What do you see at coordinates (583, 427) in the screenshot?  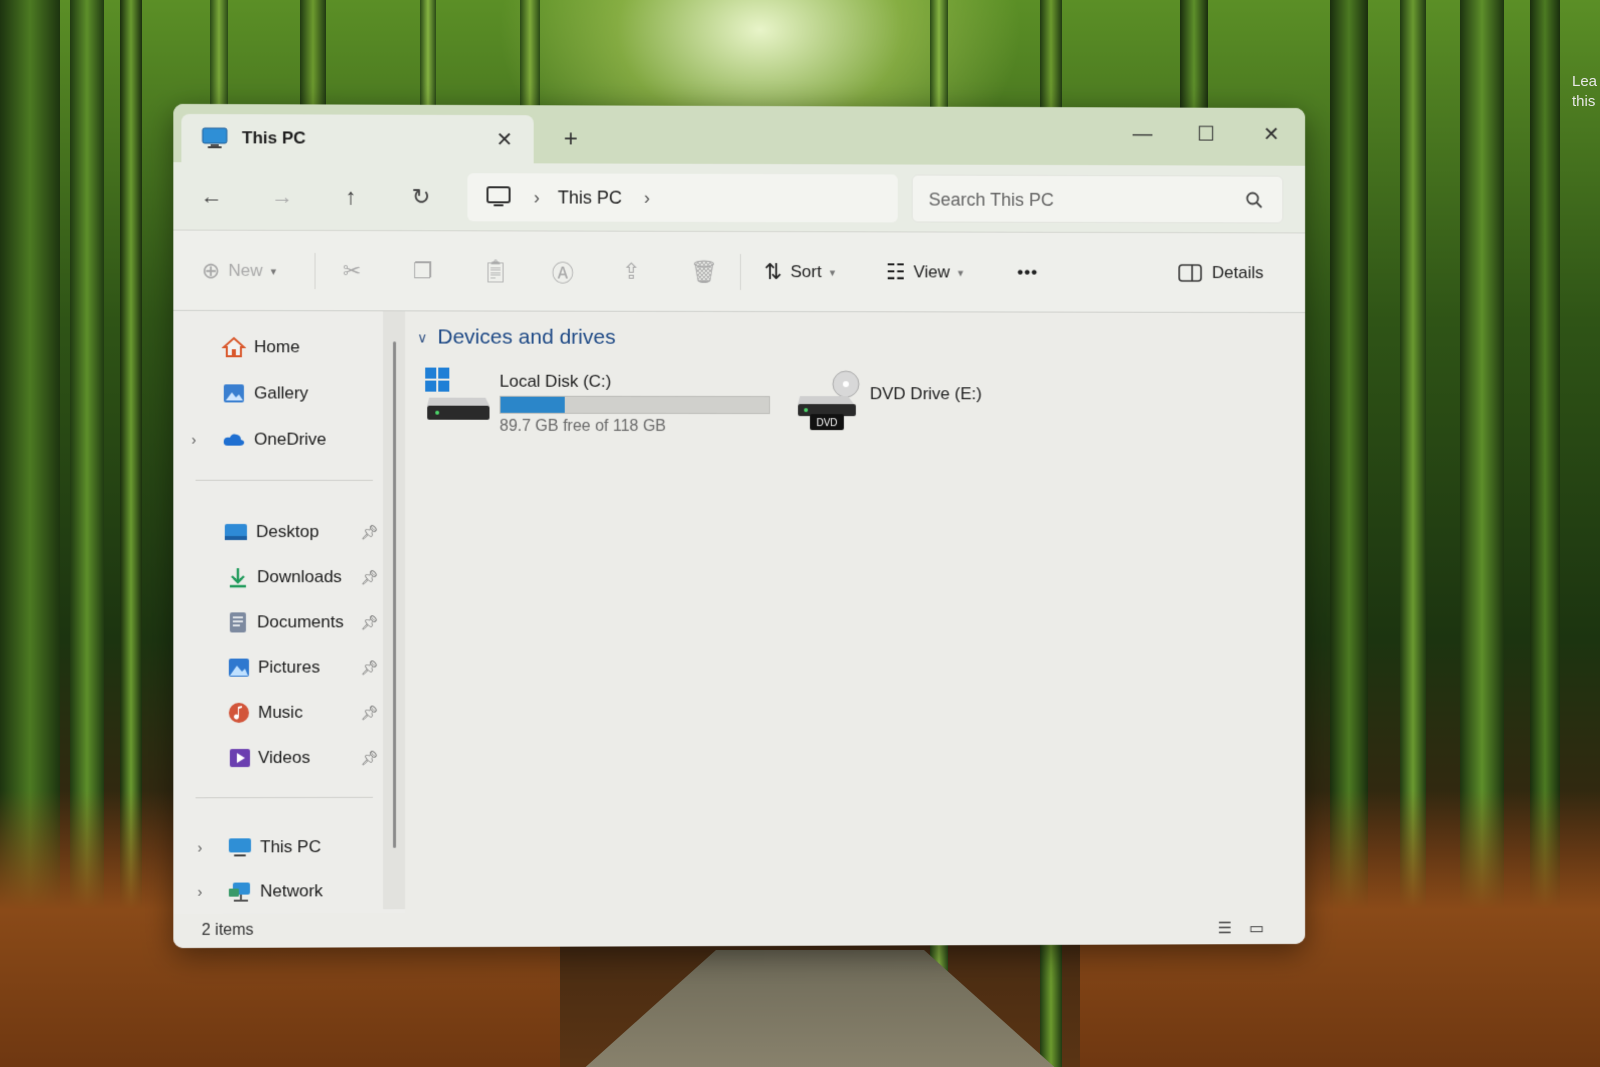 I see `drive-free-space: 89.7 GB free of 118 GB` at bounding box center [583, 427].